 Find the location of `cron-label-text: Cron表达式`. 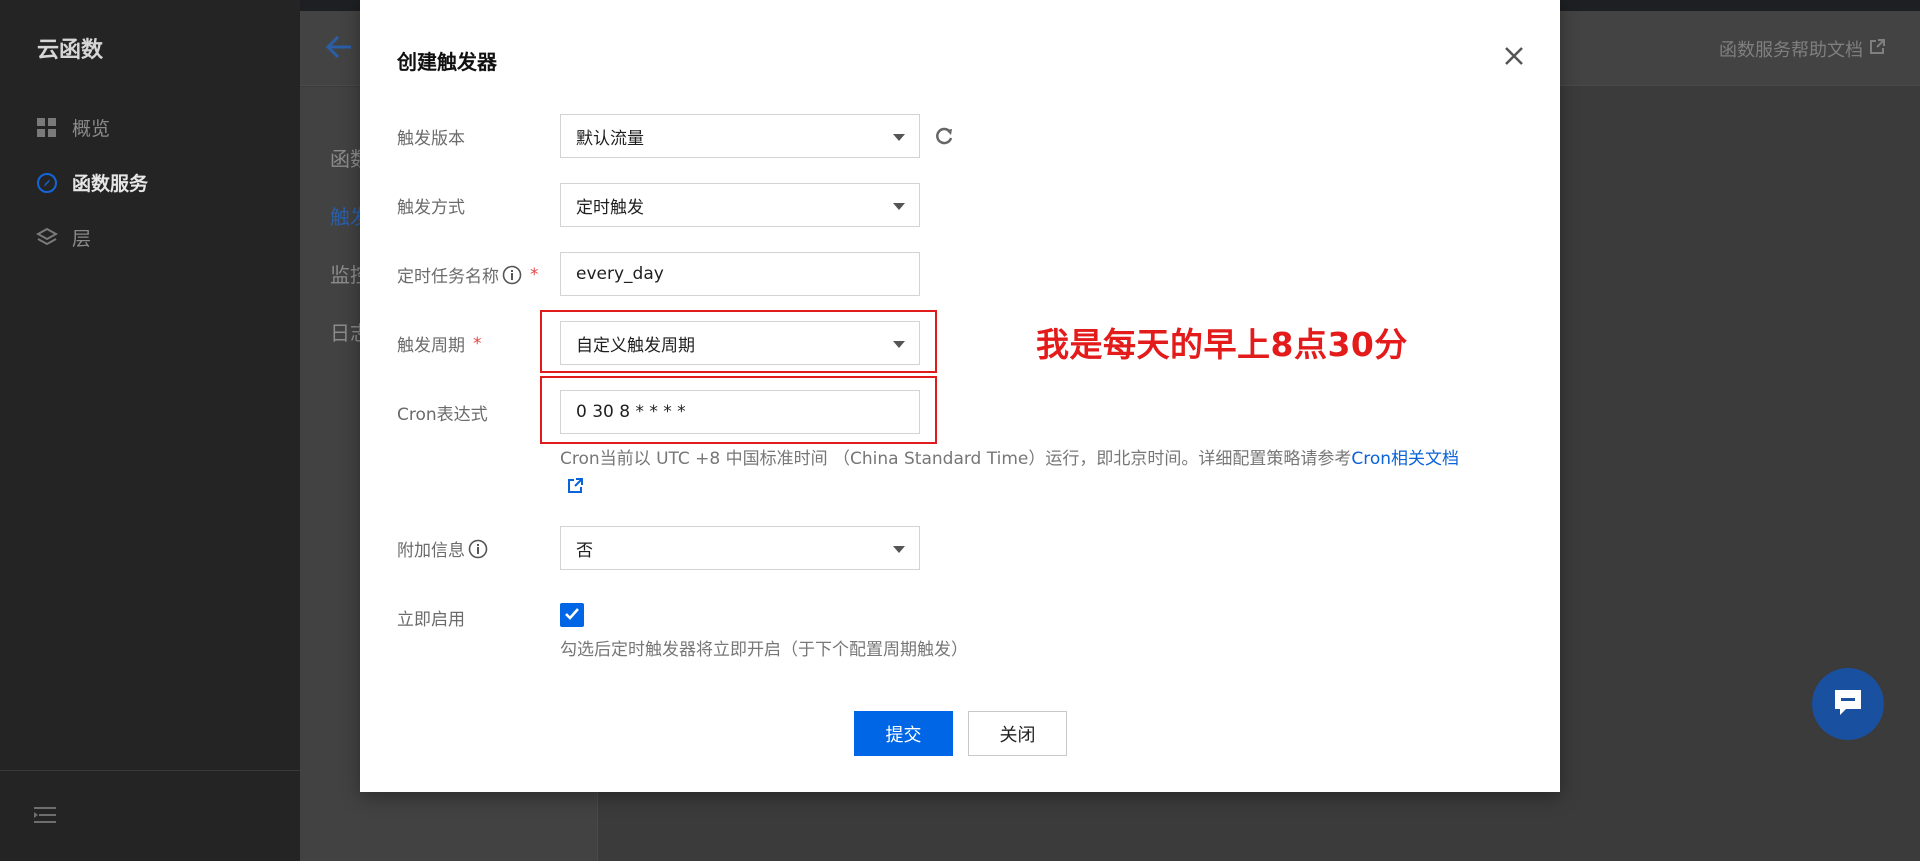

cron-label-text: Cron表达式 is located at coordinates (442, 415).